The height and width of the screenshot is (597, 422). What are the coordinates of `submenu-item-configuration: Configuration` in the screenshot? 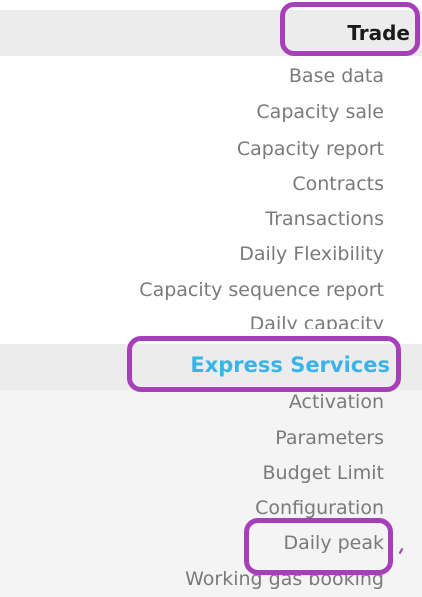 It's located at (319, 508).